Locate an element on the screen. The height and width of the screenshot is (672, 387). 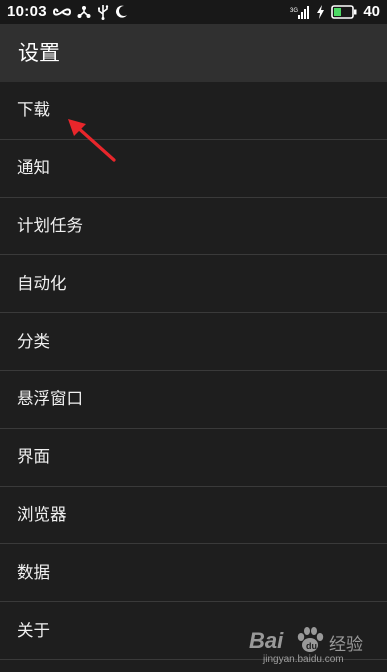
settings-item-label: 分类 is located at coordinates (33, 341).